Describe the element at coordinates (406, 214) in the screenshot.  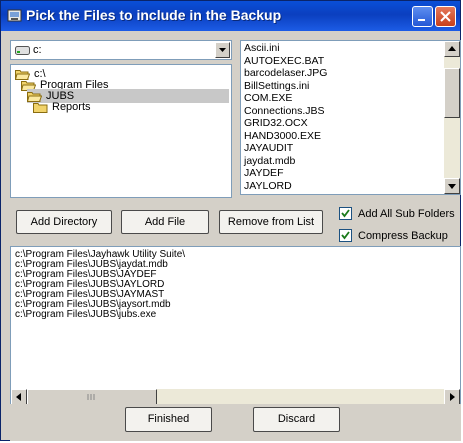
I see `add-all-subfolders-label: Add All Sub Folders` at that location.